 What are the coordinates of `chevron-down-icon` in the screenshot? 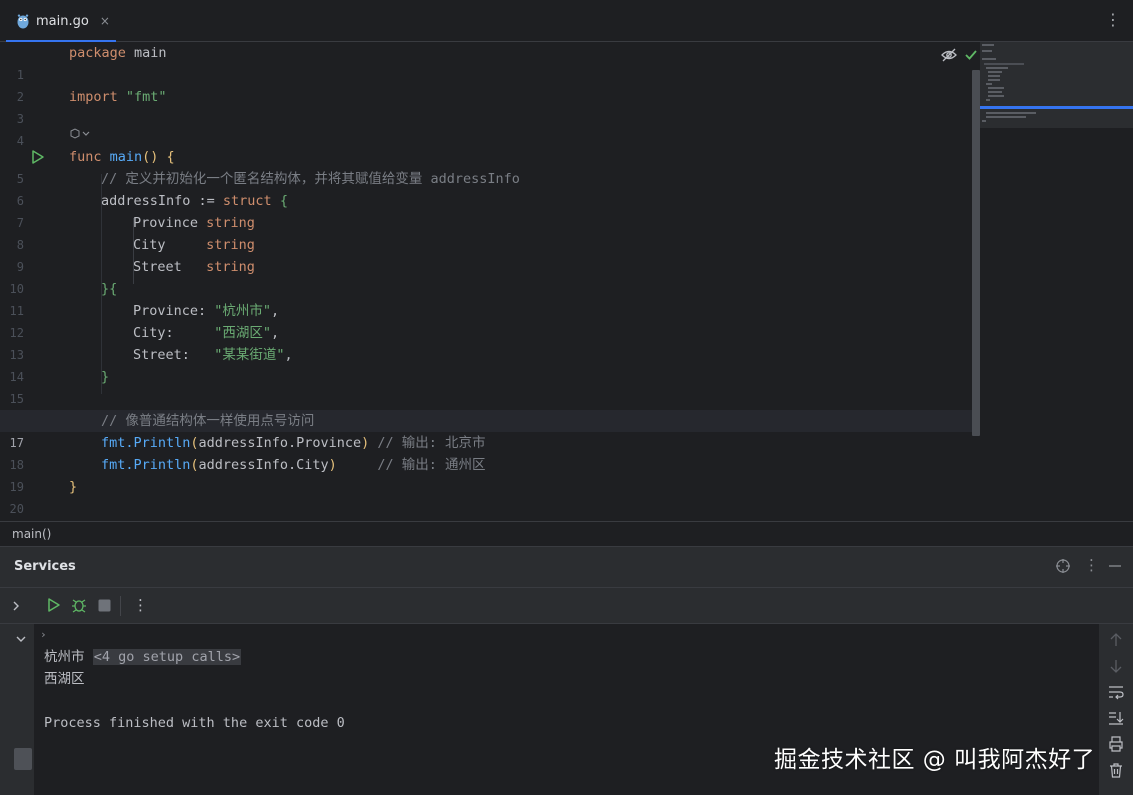 It's located at (21, 639).